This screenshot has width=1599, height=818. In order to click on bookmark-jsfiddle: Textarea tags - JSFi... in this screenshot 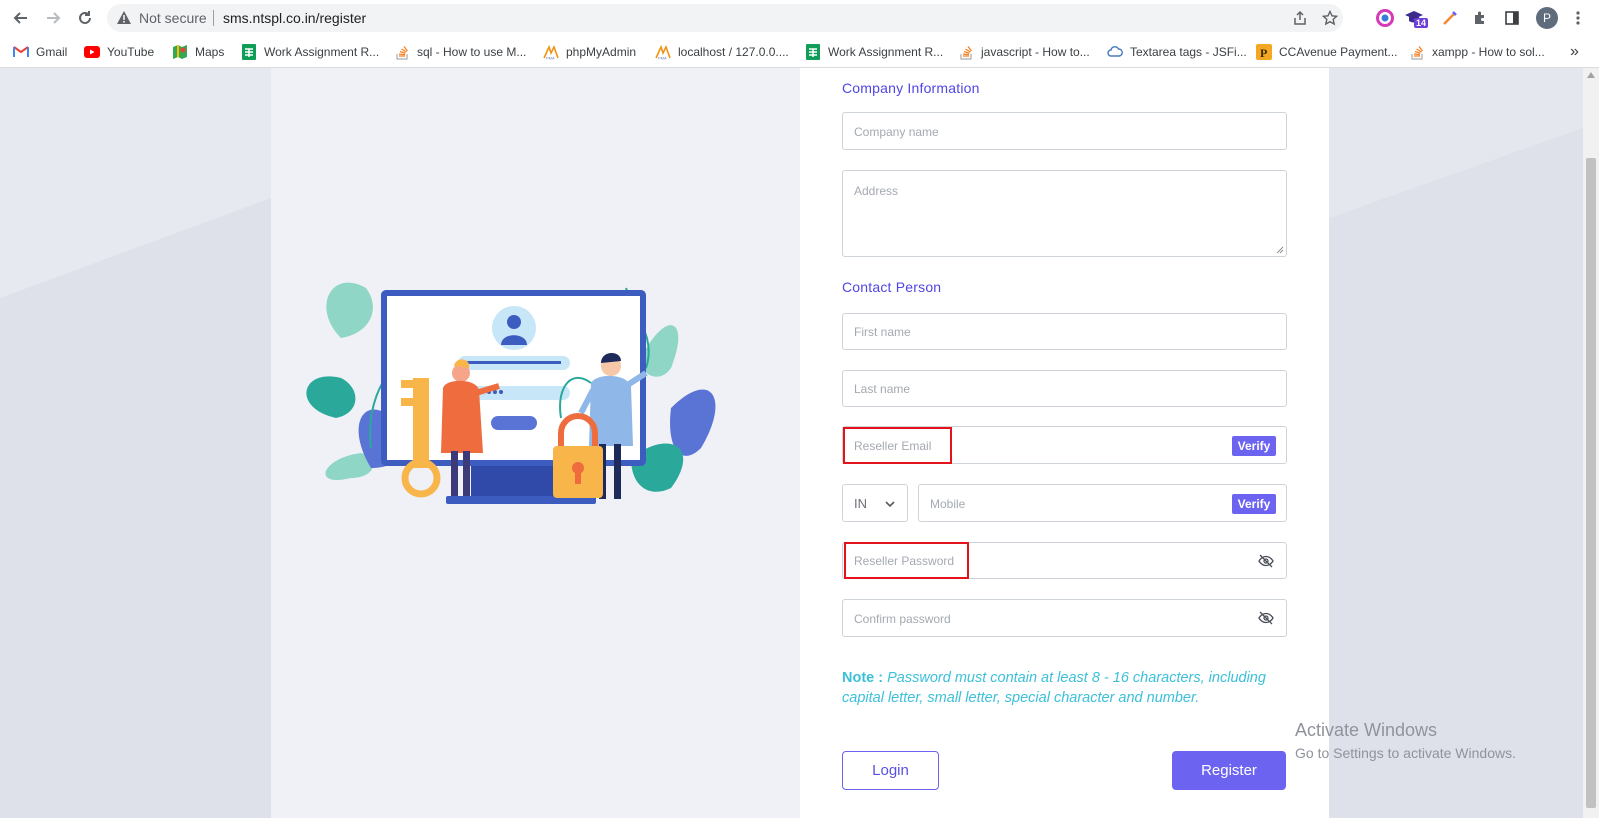, I will do `click(1177, 52)`.